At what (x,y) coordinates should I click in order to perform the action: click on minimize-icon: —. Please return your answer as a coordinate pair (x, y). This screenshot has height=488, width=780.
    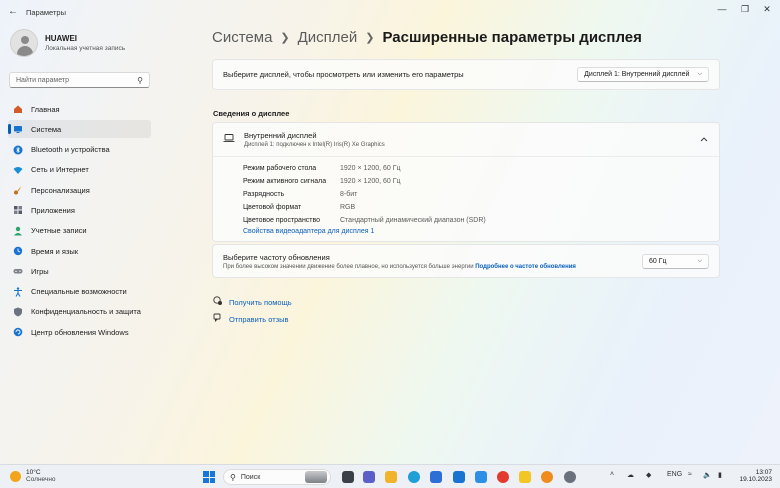
    Looking at the image, I should click on (722, 9).